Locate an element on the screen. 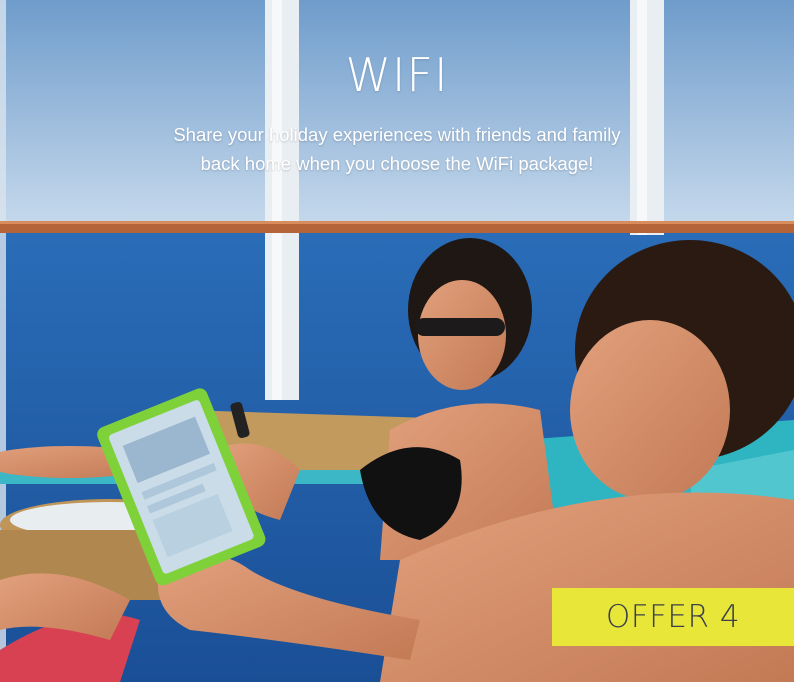 The width and height of the screenshot is (794, 682). offer-badge-label: OFFER 4 is located at coordinates (673, 617).